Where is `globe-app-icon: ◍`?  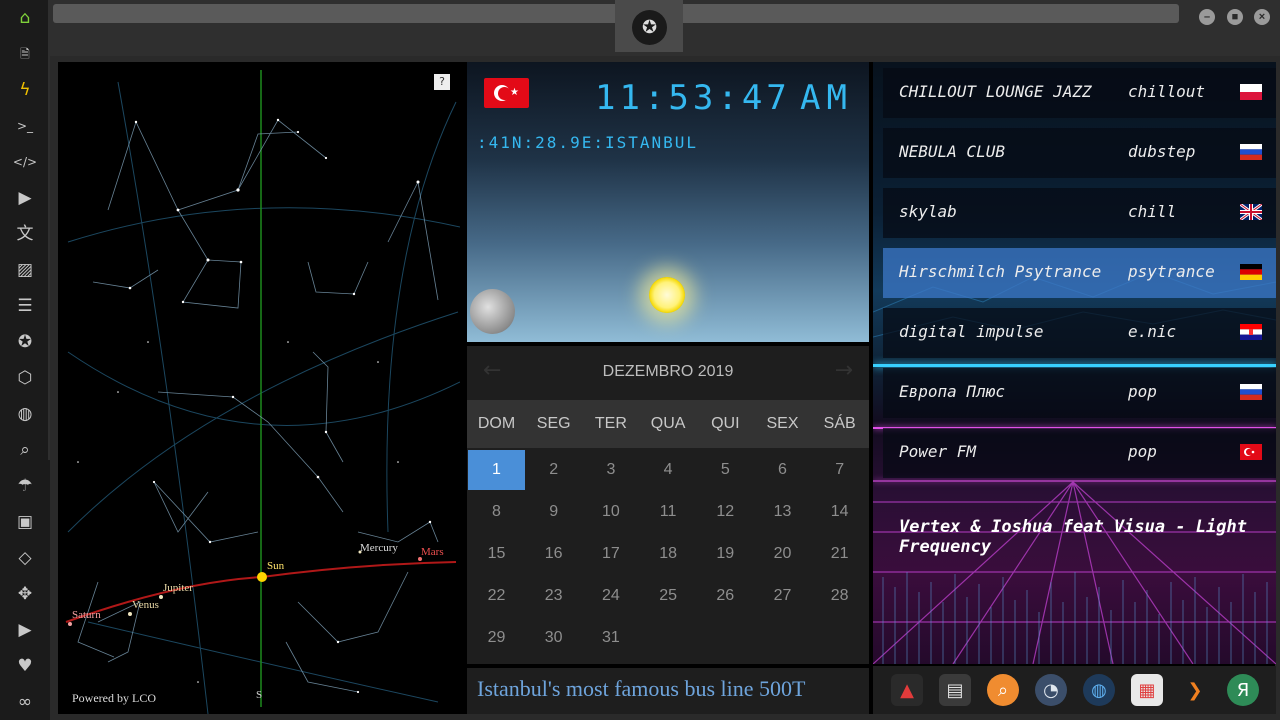
globe-app-icon: ◍ is located at coordinates (1099, 690).